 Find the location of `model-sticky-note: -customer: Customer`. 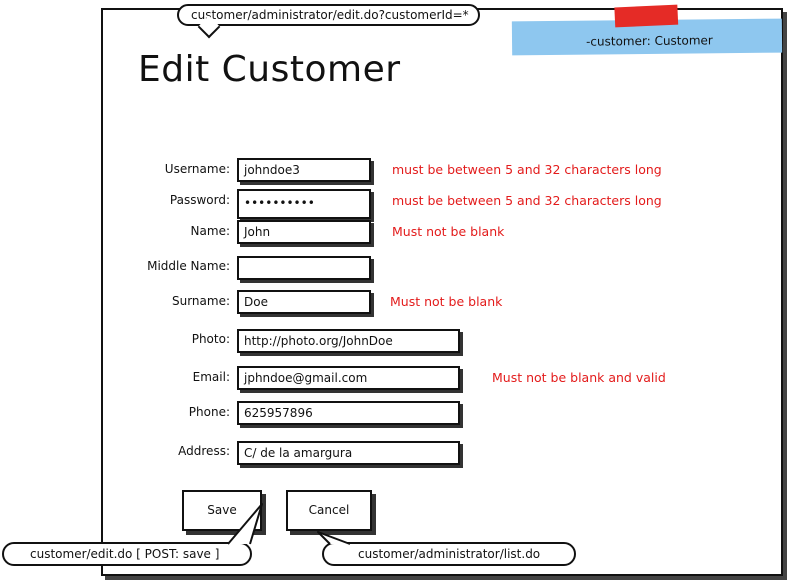

model-sticky-note: -customer: Customer is located at coordinates (647, 30).